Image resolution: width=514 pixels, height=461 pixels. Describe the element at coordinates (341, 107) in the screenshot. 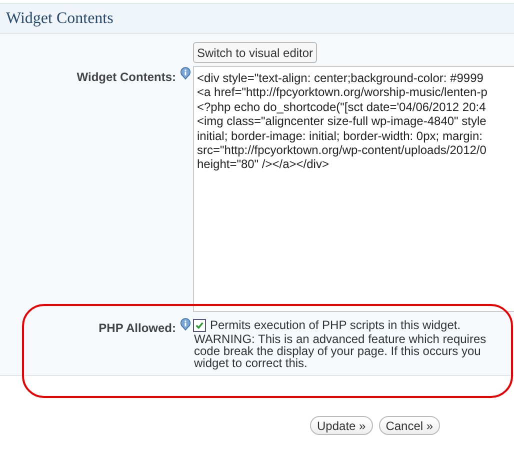

I see `code-line: <?php echo do_shortcode("[sct date='04/06/2012 20:4` at that location.